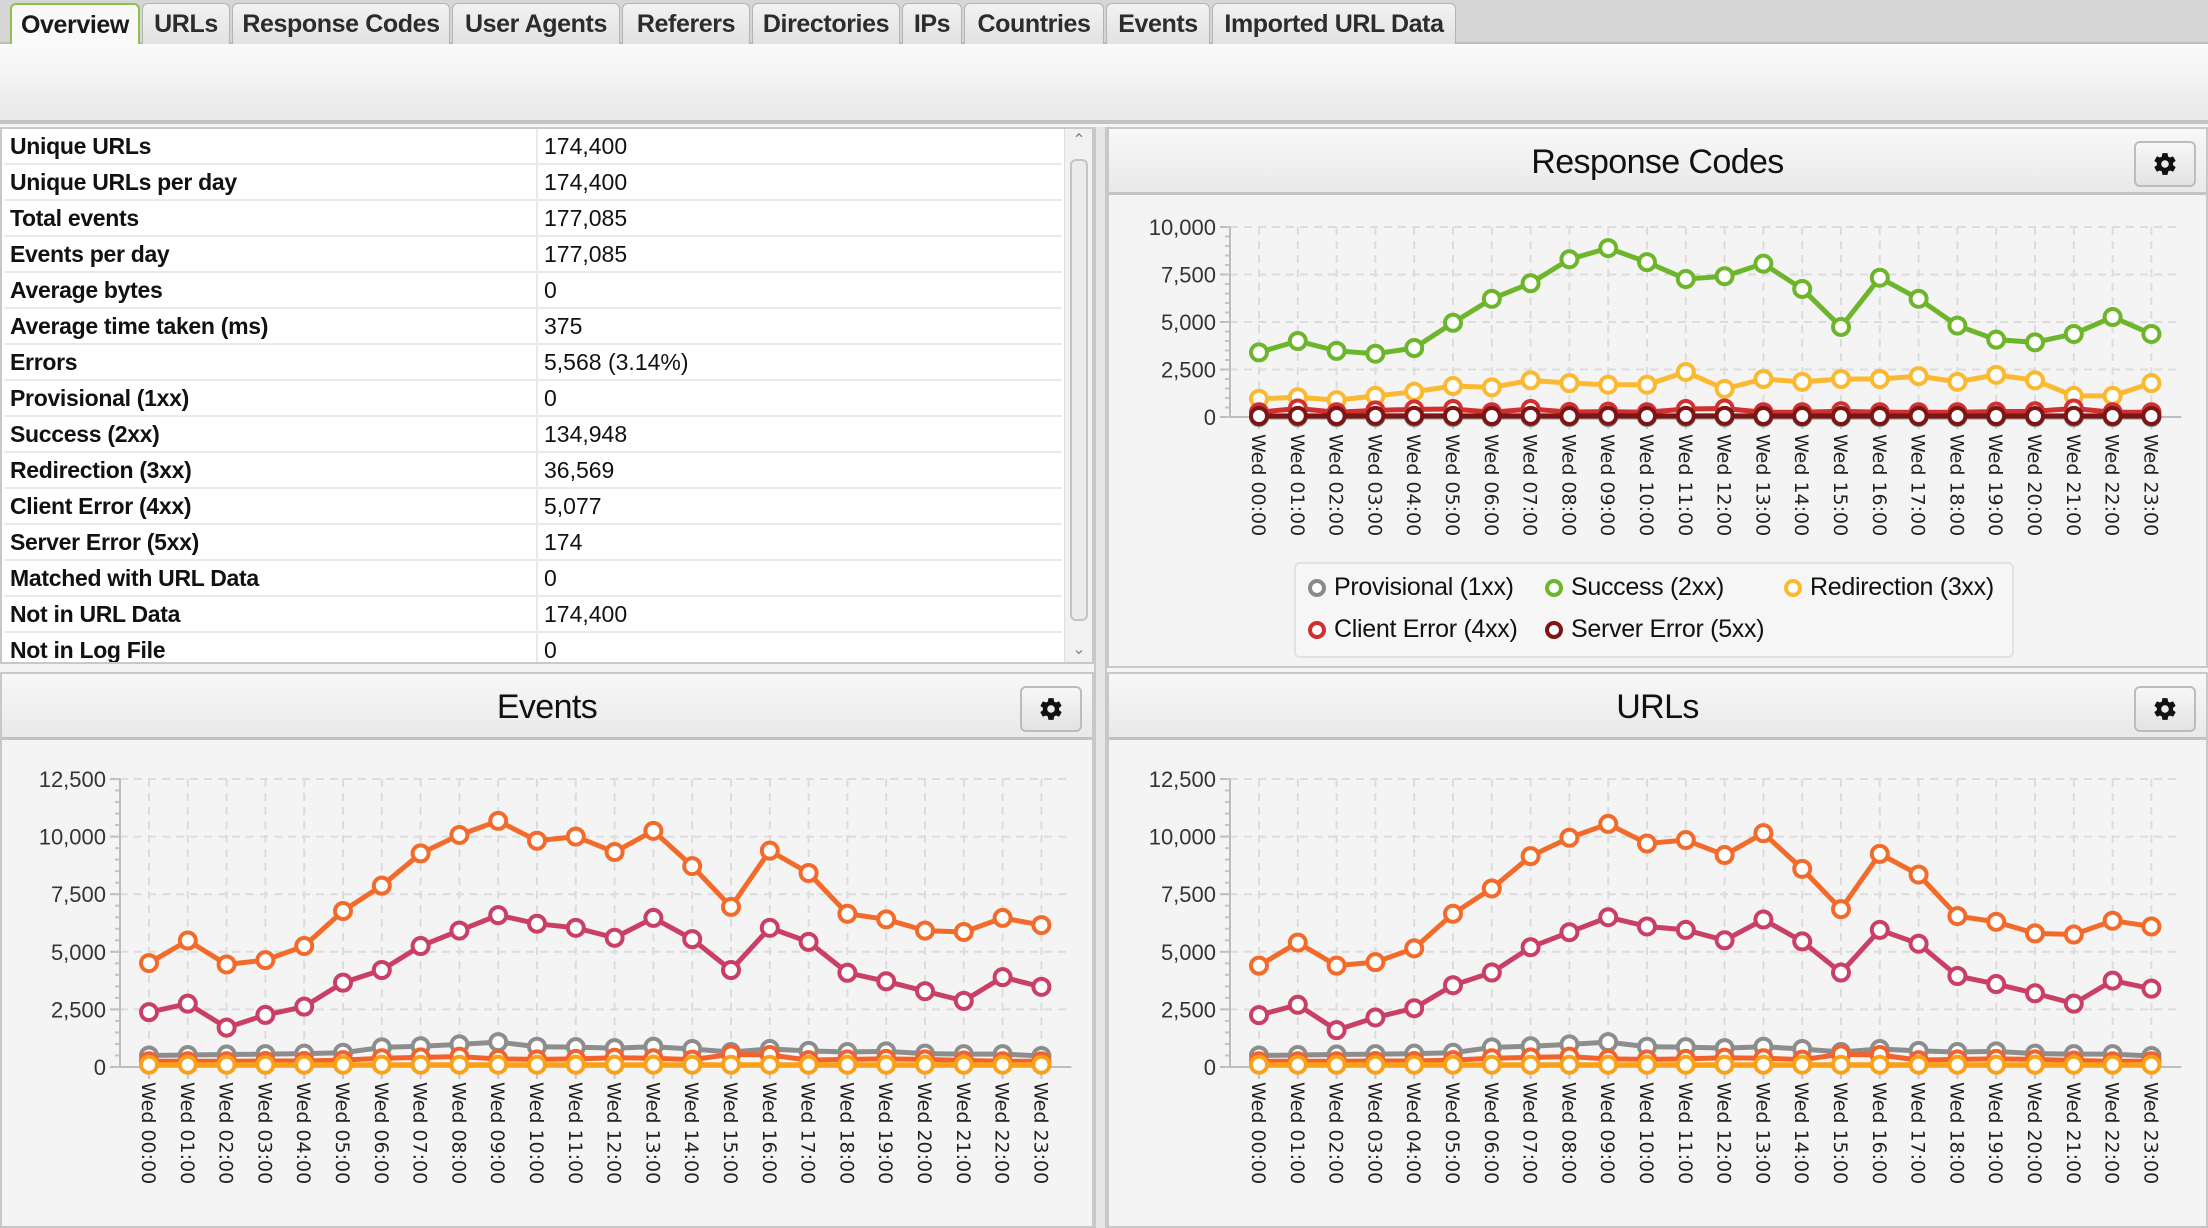  I want to click on table-row: Average bytes 0, so click(533, 291).